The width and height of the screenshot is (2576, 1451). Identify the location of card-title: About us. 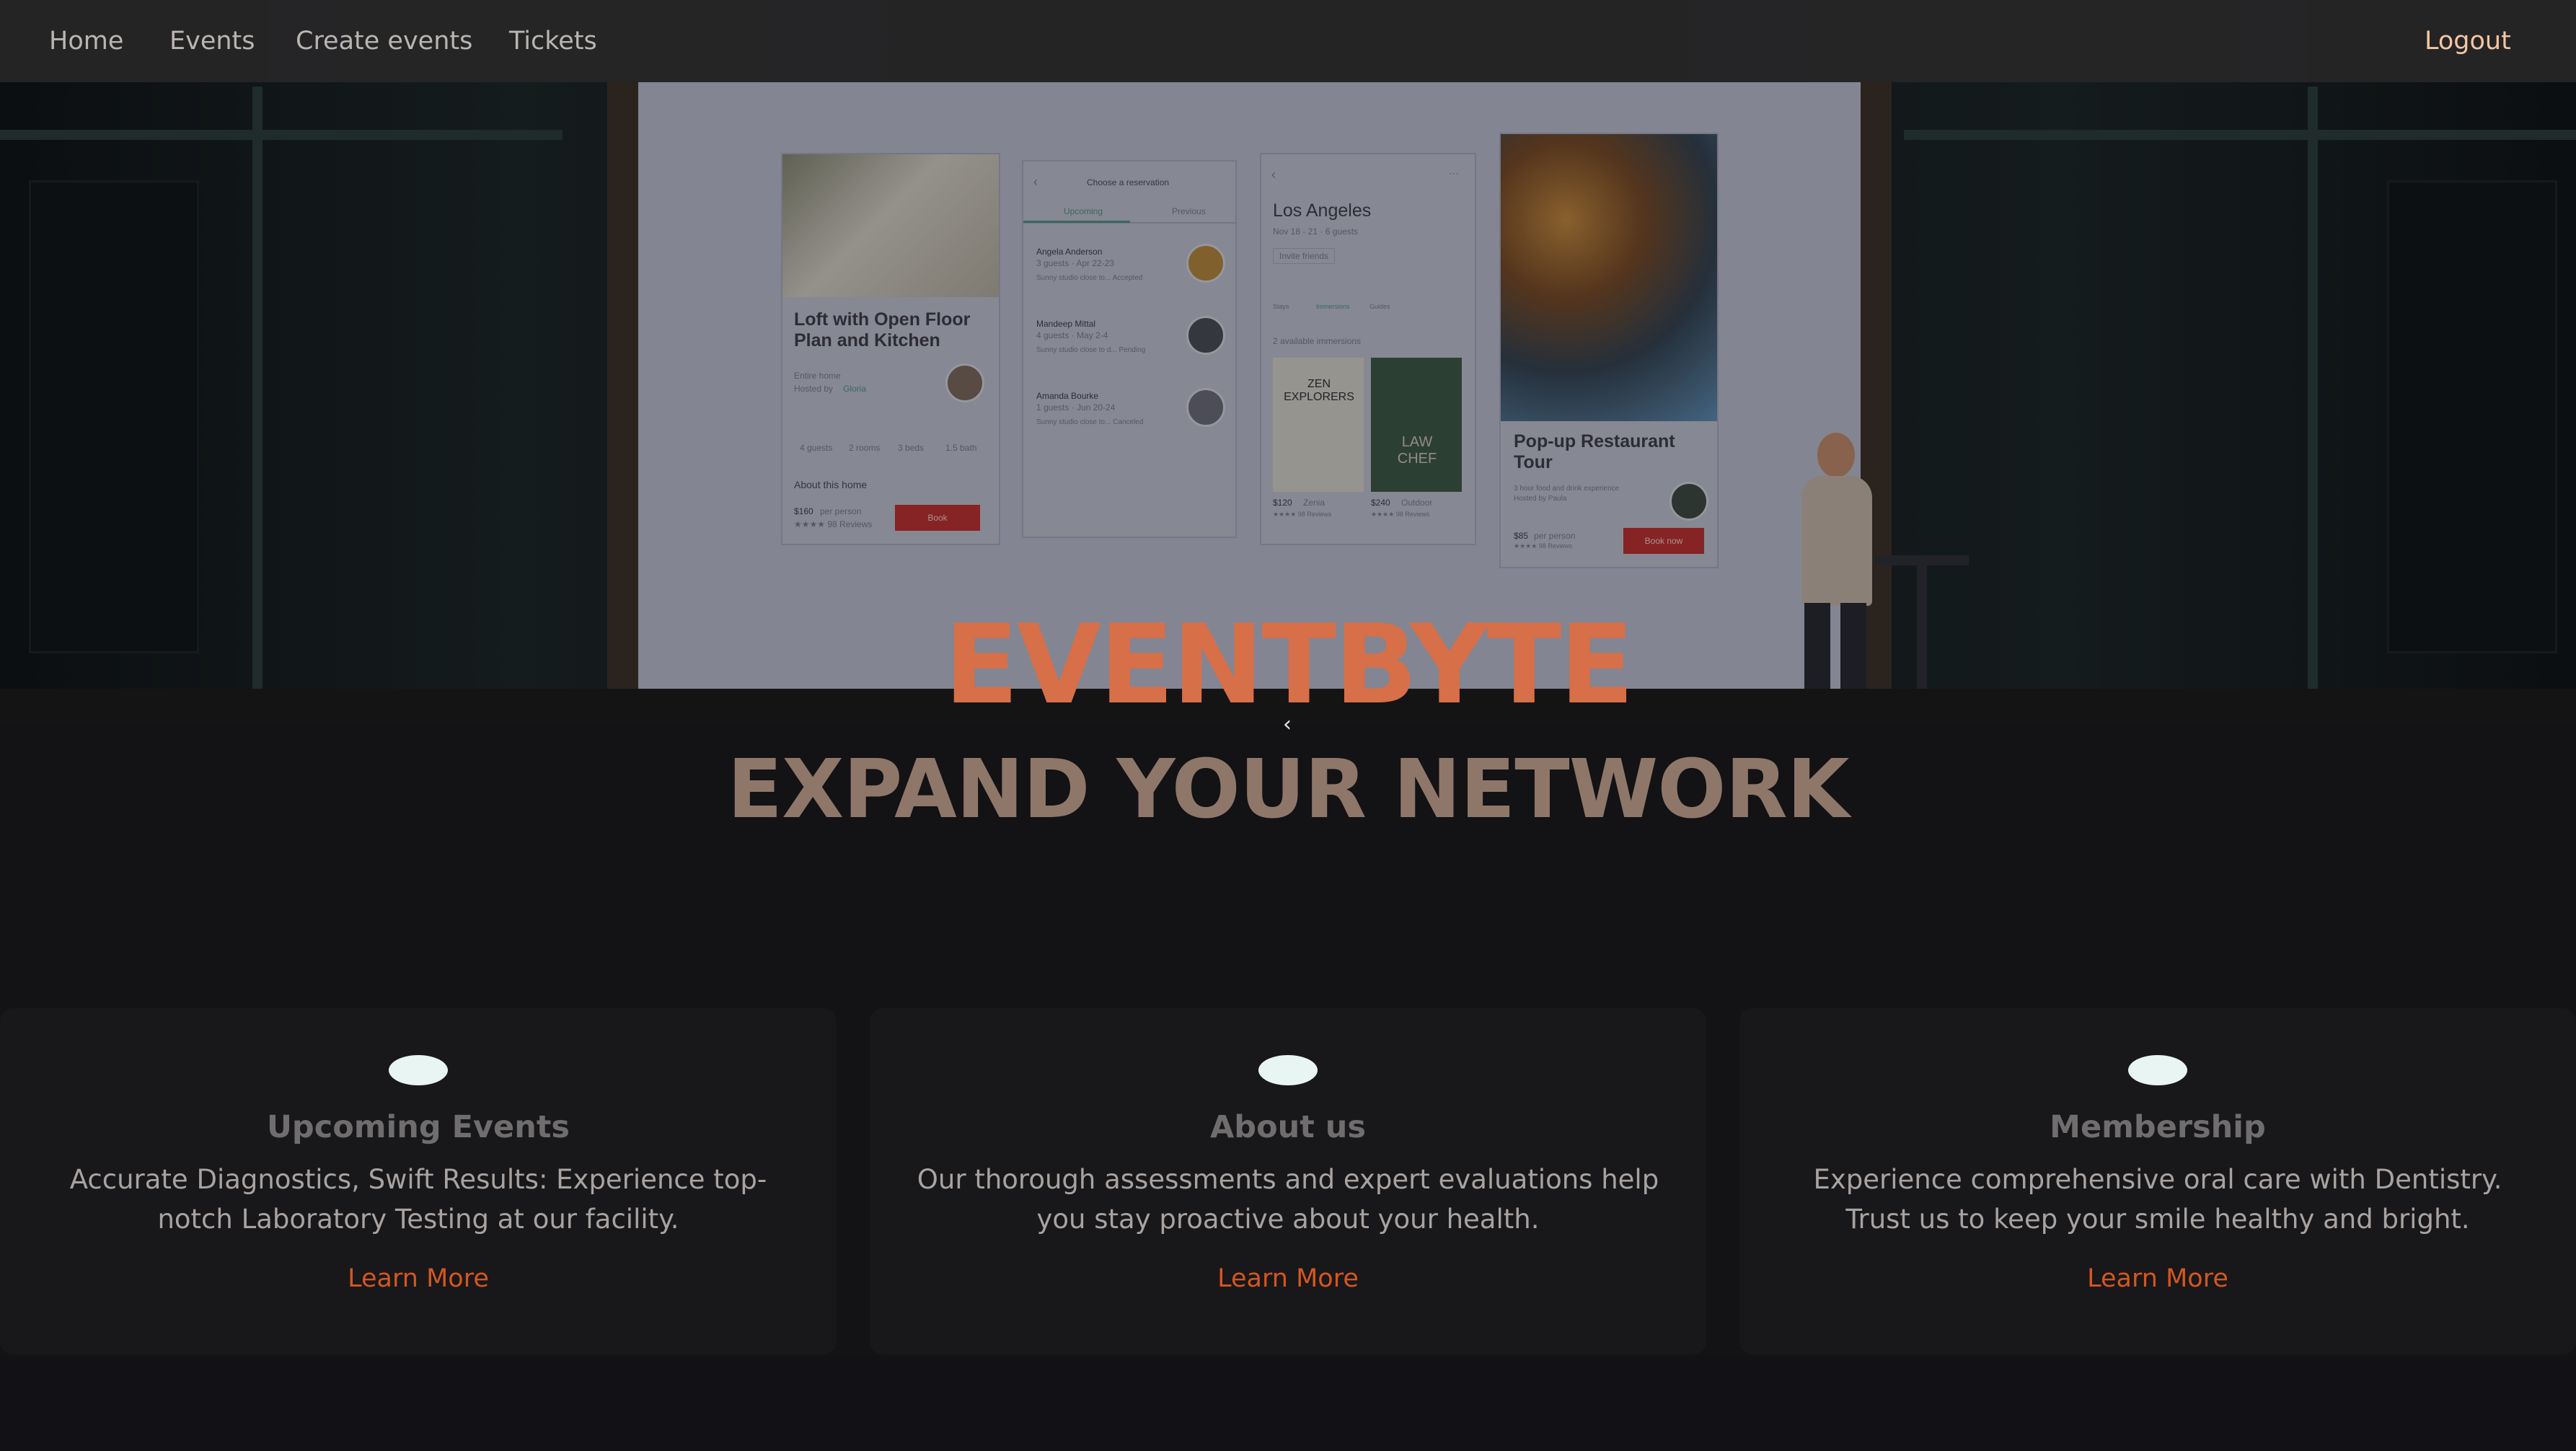
(1288, 1127).